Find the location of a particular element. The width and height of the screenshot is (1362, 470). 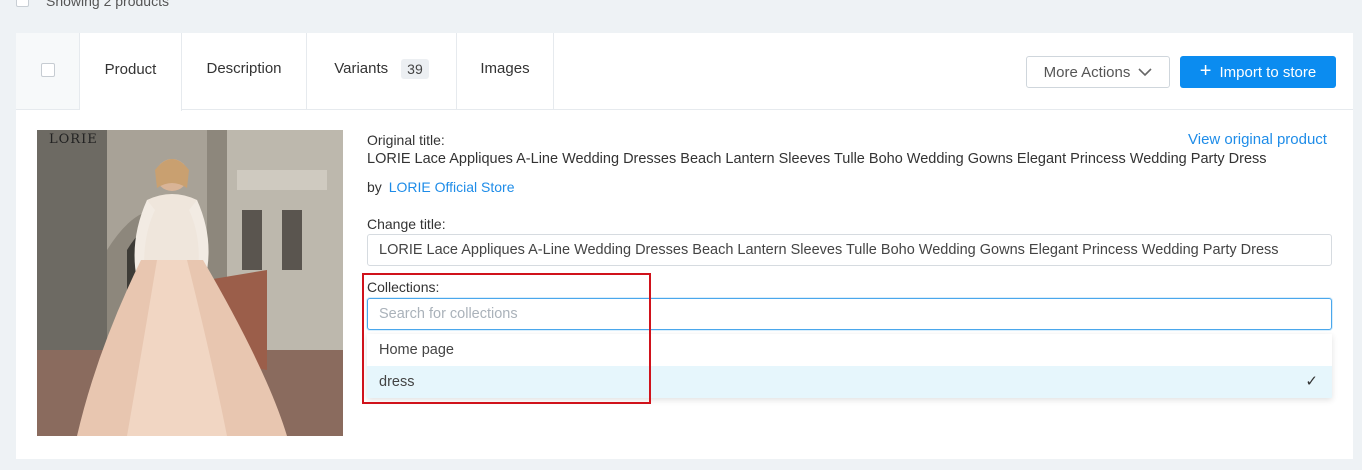

product-checkbox is located at coordinates (48, 70).